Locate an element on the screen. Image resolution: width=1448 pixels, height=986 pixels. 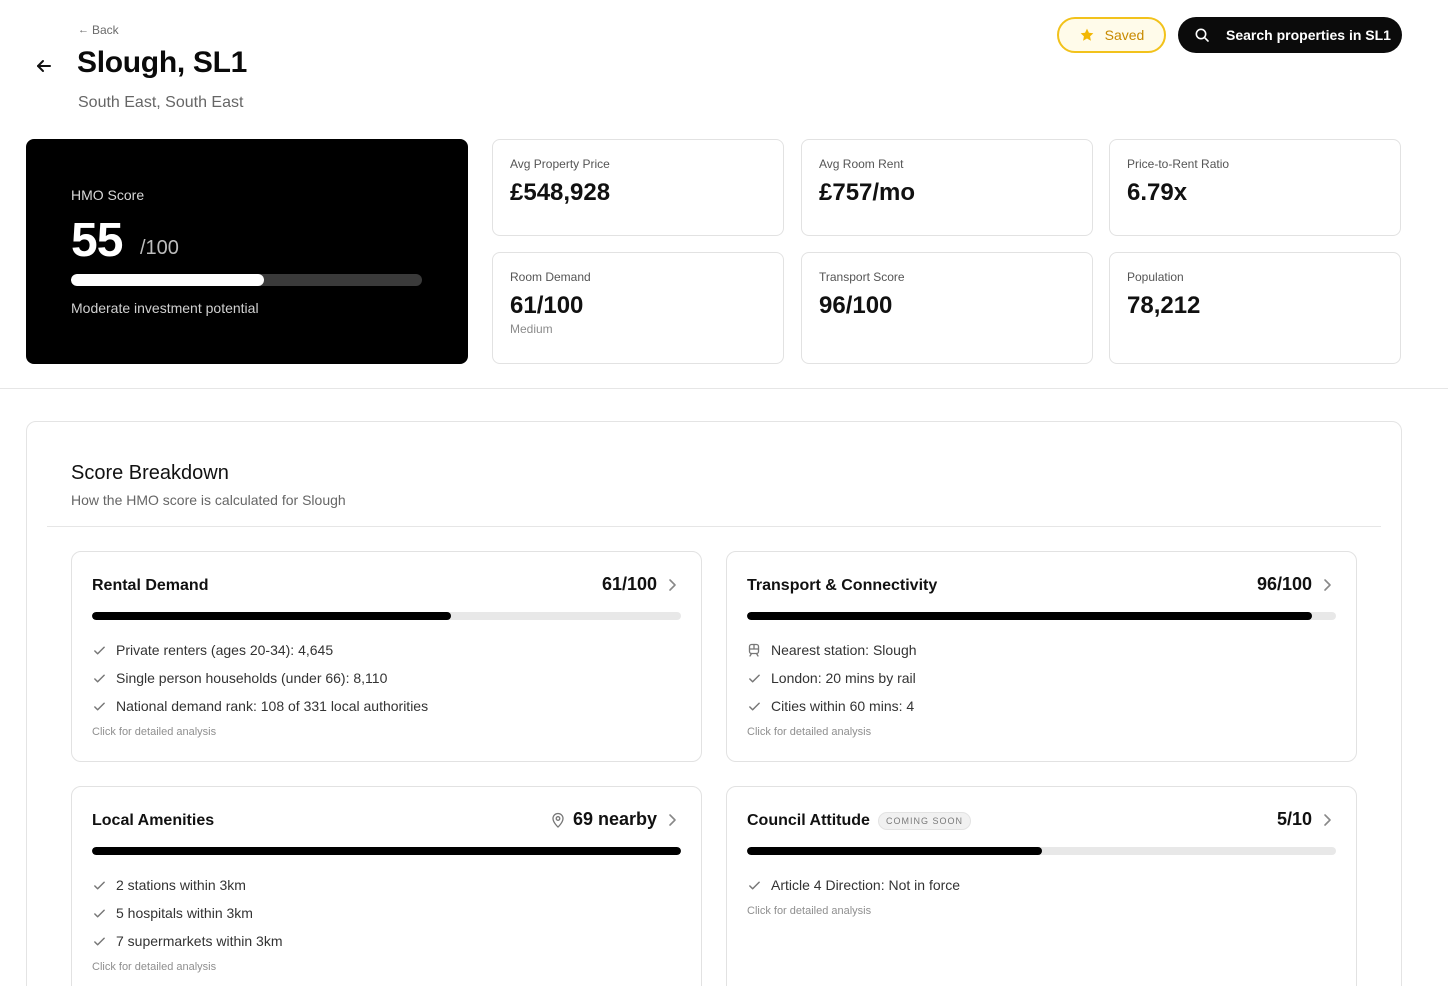
factor-score-value: 69 nearby is located at coordinates (614, 819).